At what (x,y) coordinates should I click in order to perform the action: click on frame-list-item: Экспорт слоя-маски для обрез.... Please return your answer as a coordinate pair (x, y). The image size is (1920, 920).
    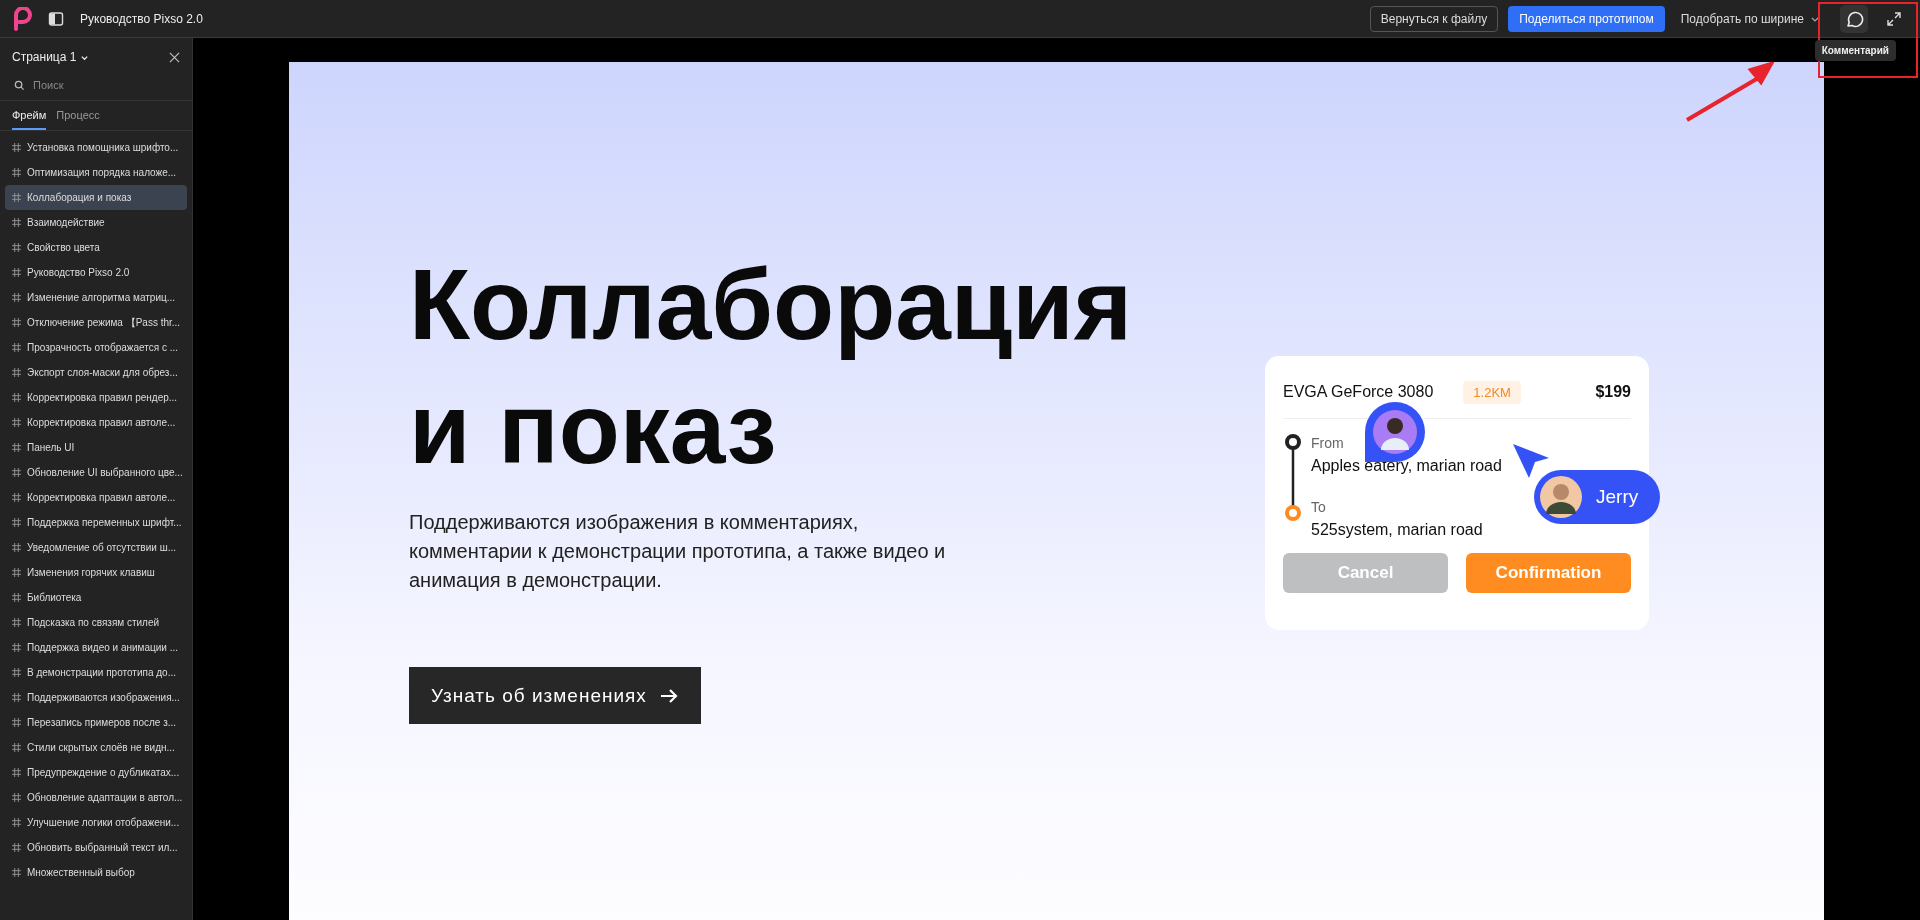
    Looking at the image, I should click on (96, 372).